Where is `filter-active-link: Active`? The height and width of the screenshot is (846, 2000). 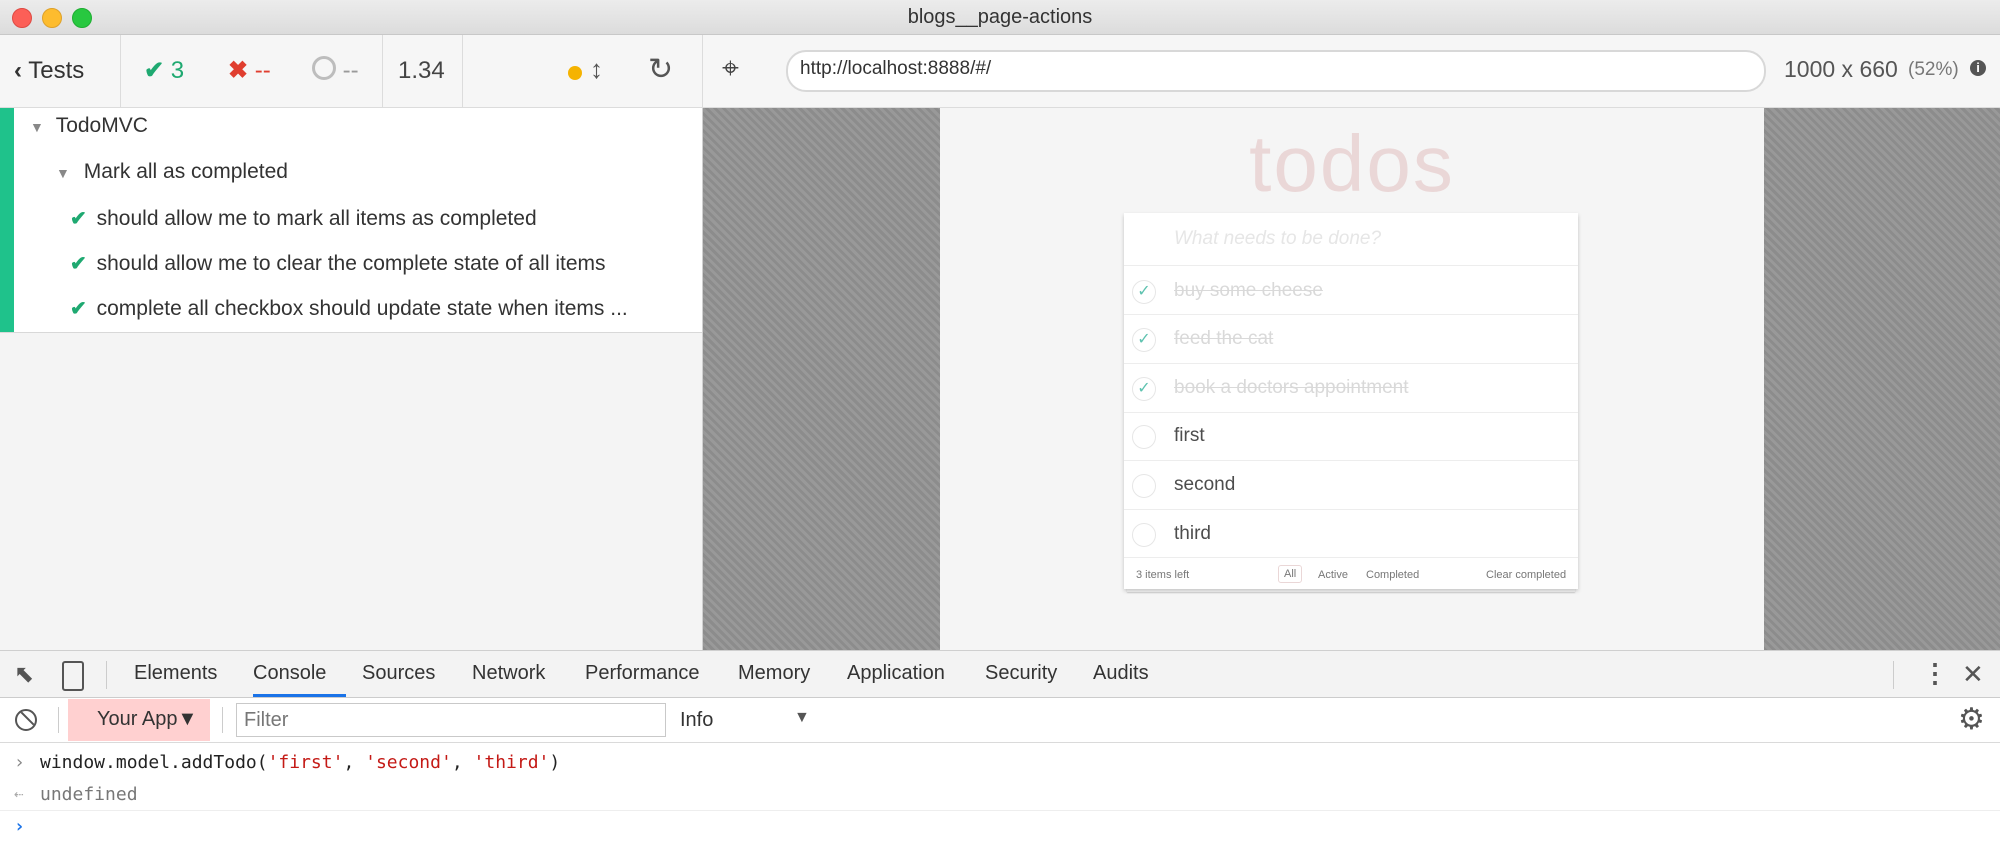 filter-active-link: Active is located at coordinates (1333, 575).